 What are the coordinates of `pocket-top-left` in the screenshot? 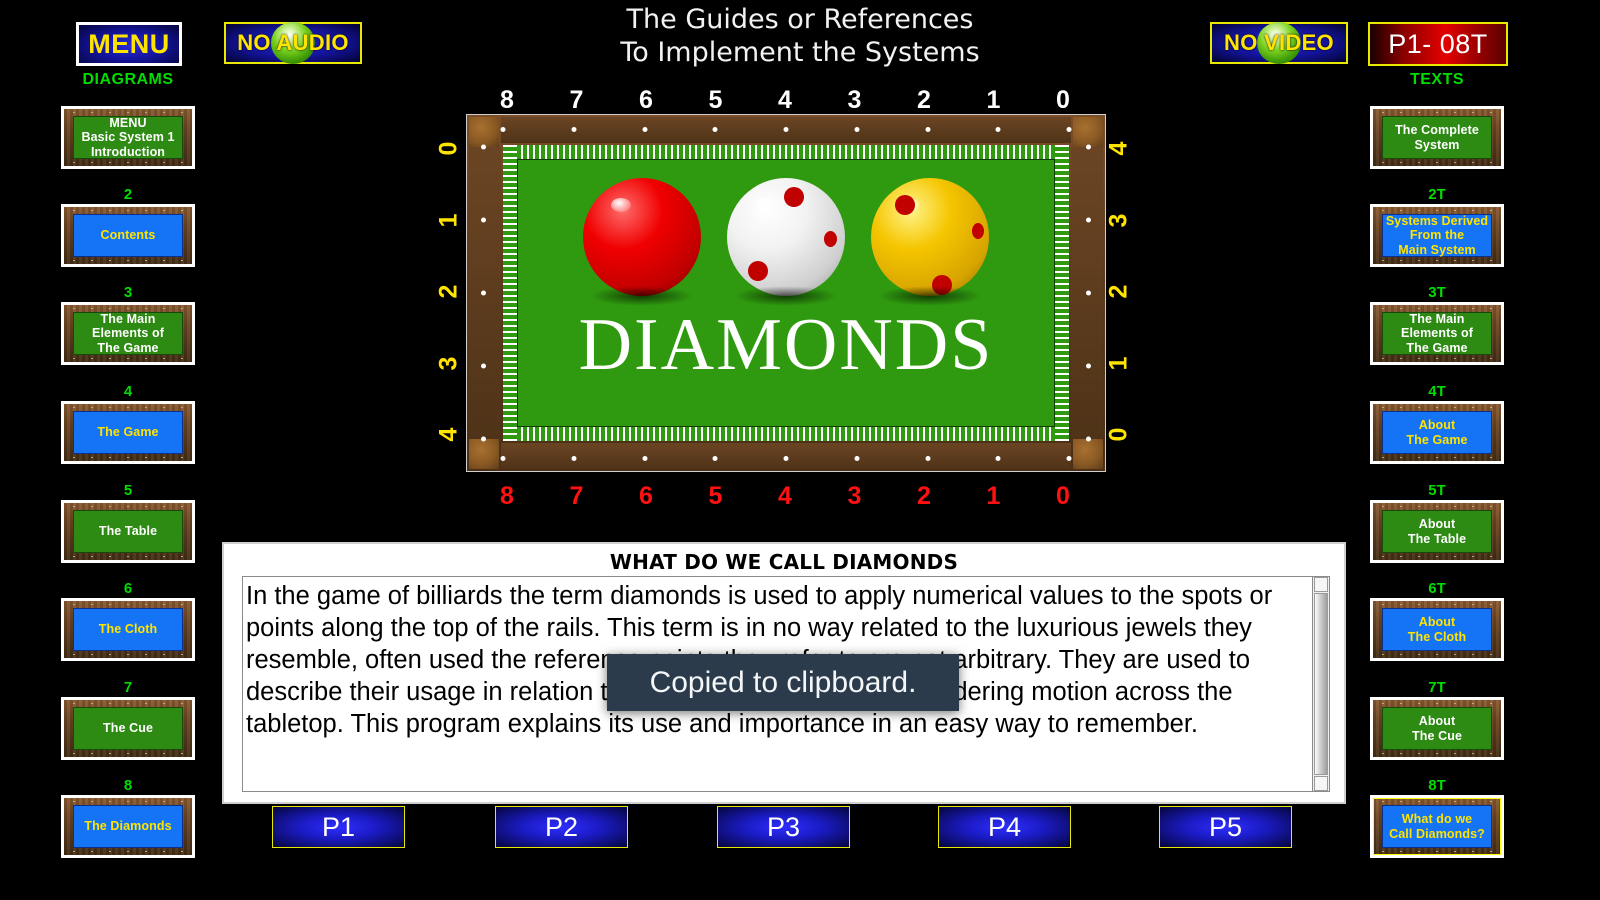 It's located at (484, 132).